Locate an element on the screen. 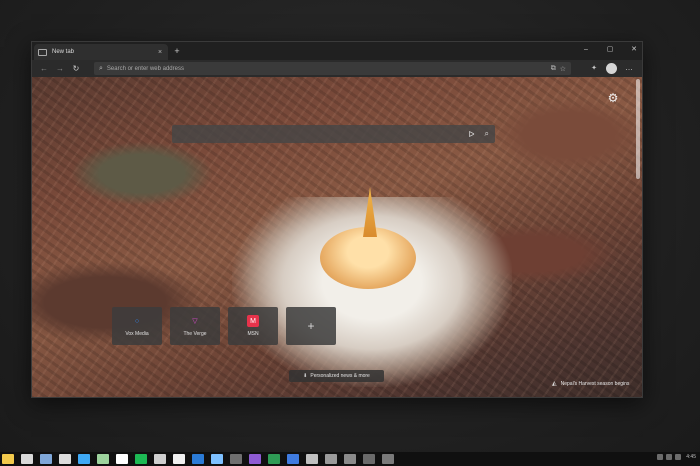 The width and height of the screenshot is (700, 466). profile-avatar is located at coordinates (611, 68).